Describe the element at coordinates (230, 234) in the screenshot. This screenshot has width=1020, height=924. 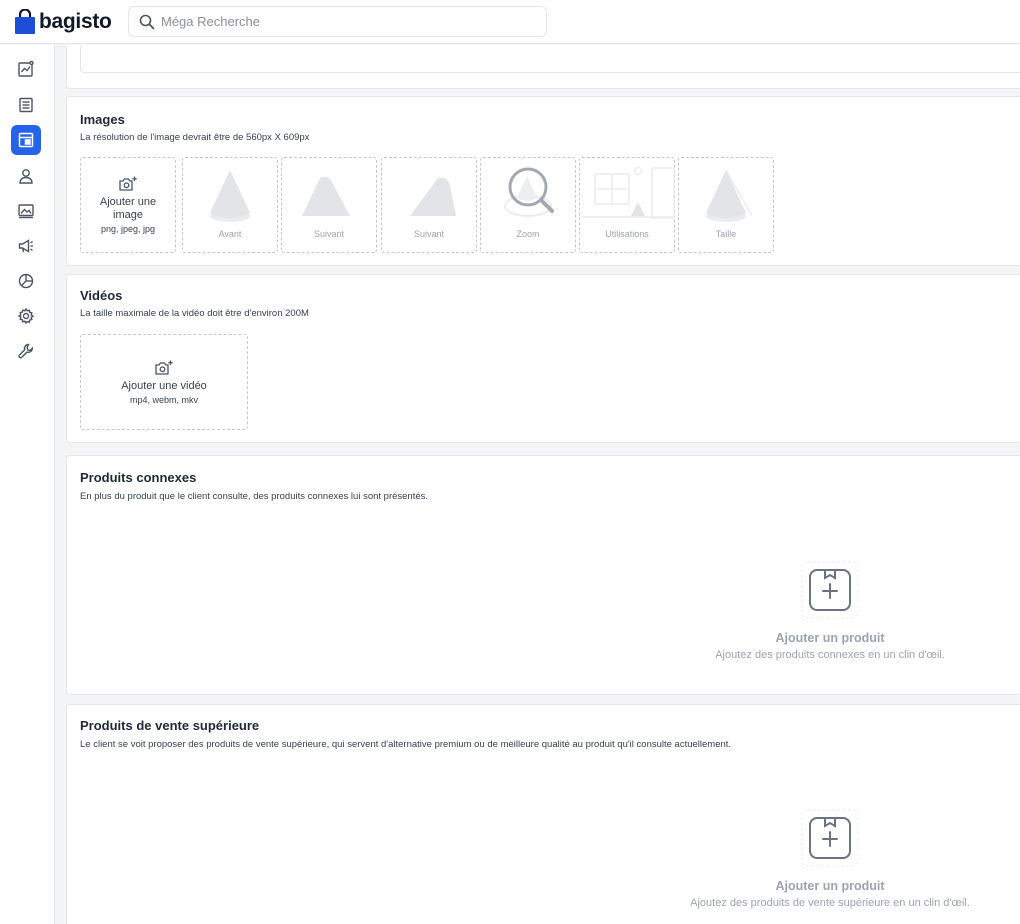
I see `placeholder-label: Avant` at that location.